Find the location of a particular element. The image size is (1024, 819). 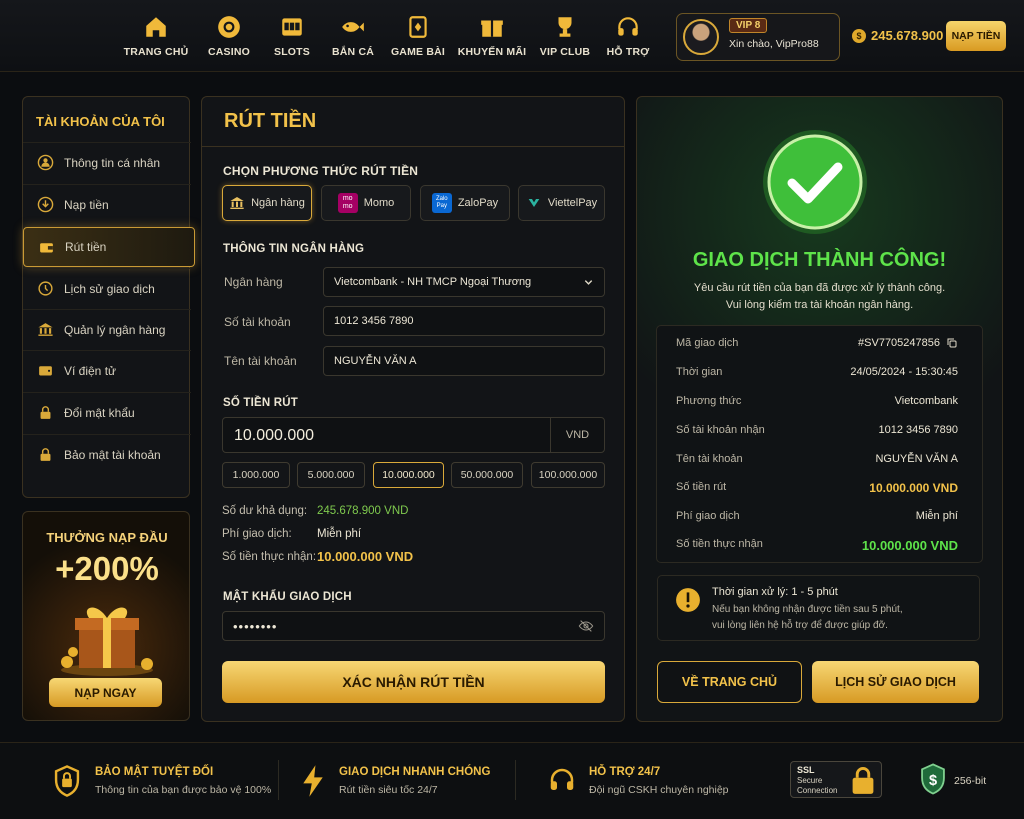

deposit-now-button: NẠP NGAY is located at coordinates (105, 692).